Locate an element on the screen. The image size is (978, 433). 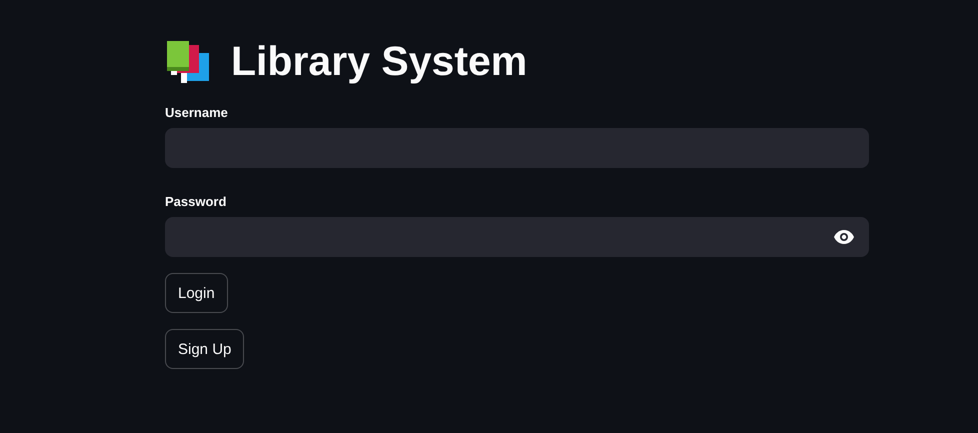
show-password-icon is located at coordinates (844, 237).